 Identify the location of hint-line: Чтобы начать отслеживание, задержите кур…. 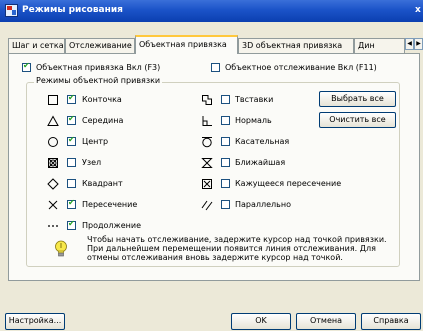
(237, 239).